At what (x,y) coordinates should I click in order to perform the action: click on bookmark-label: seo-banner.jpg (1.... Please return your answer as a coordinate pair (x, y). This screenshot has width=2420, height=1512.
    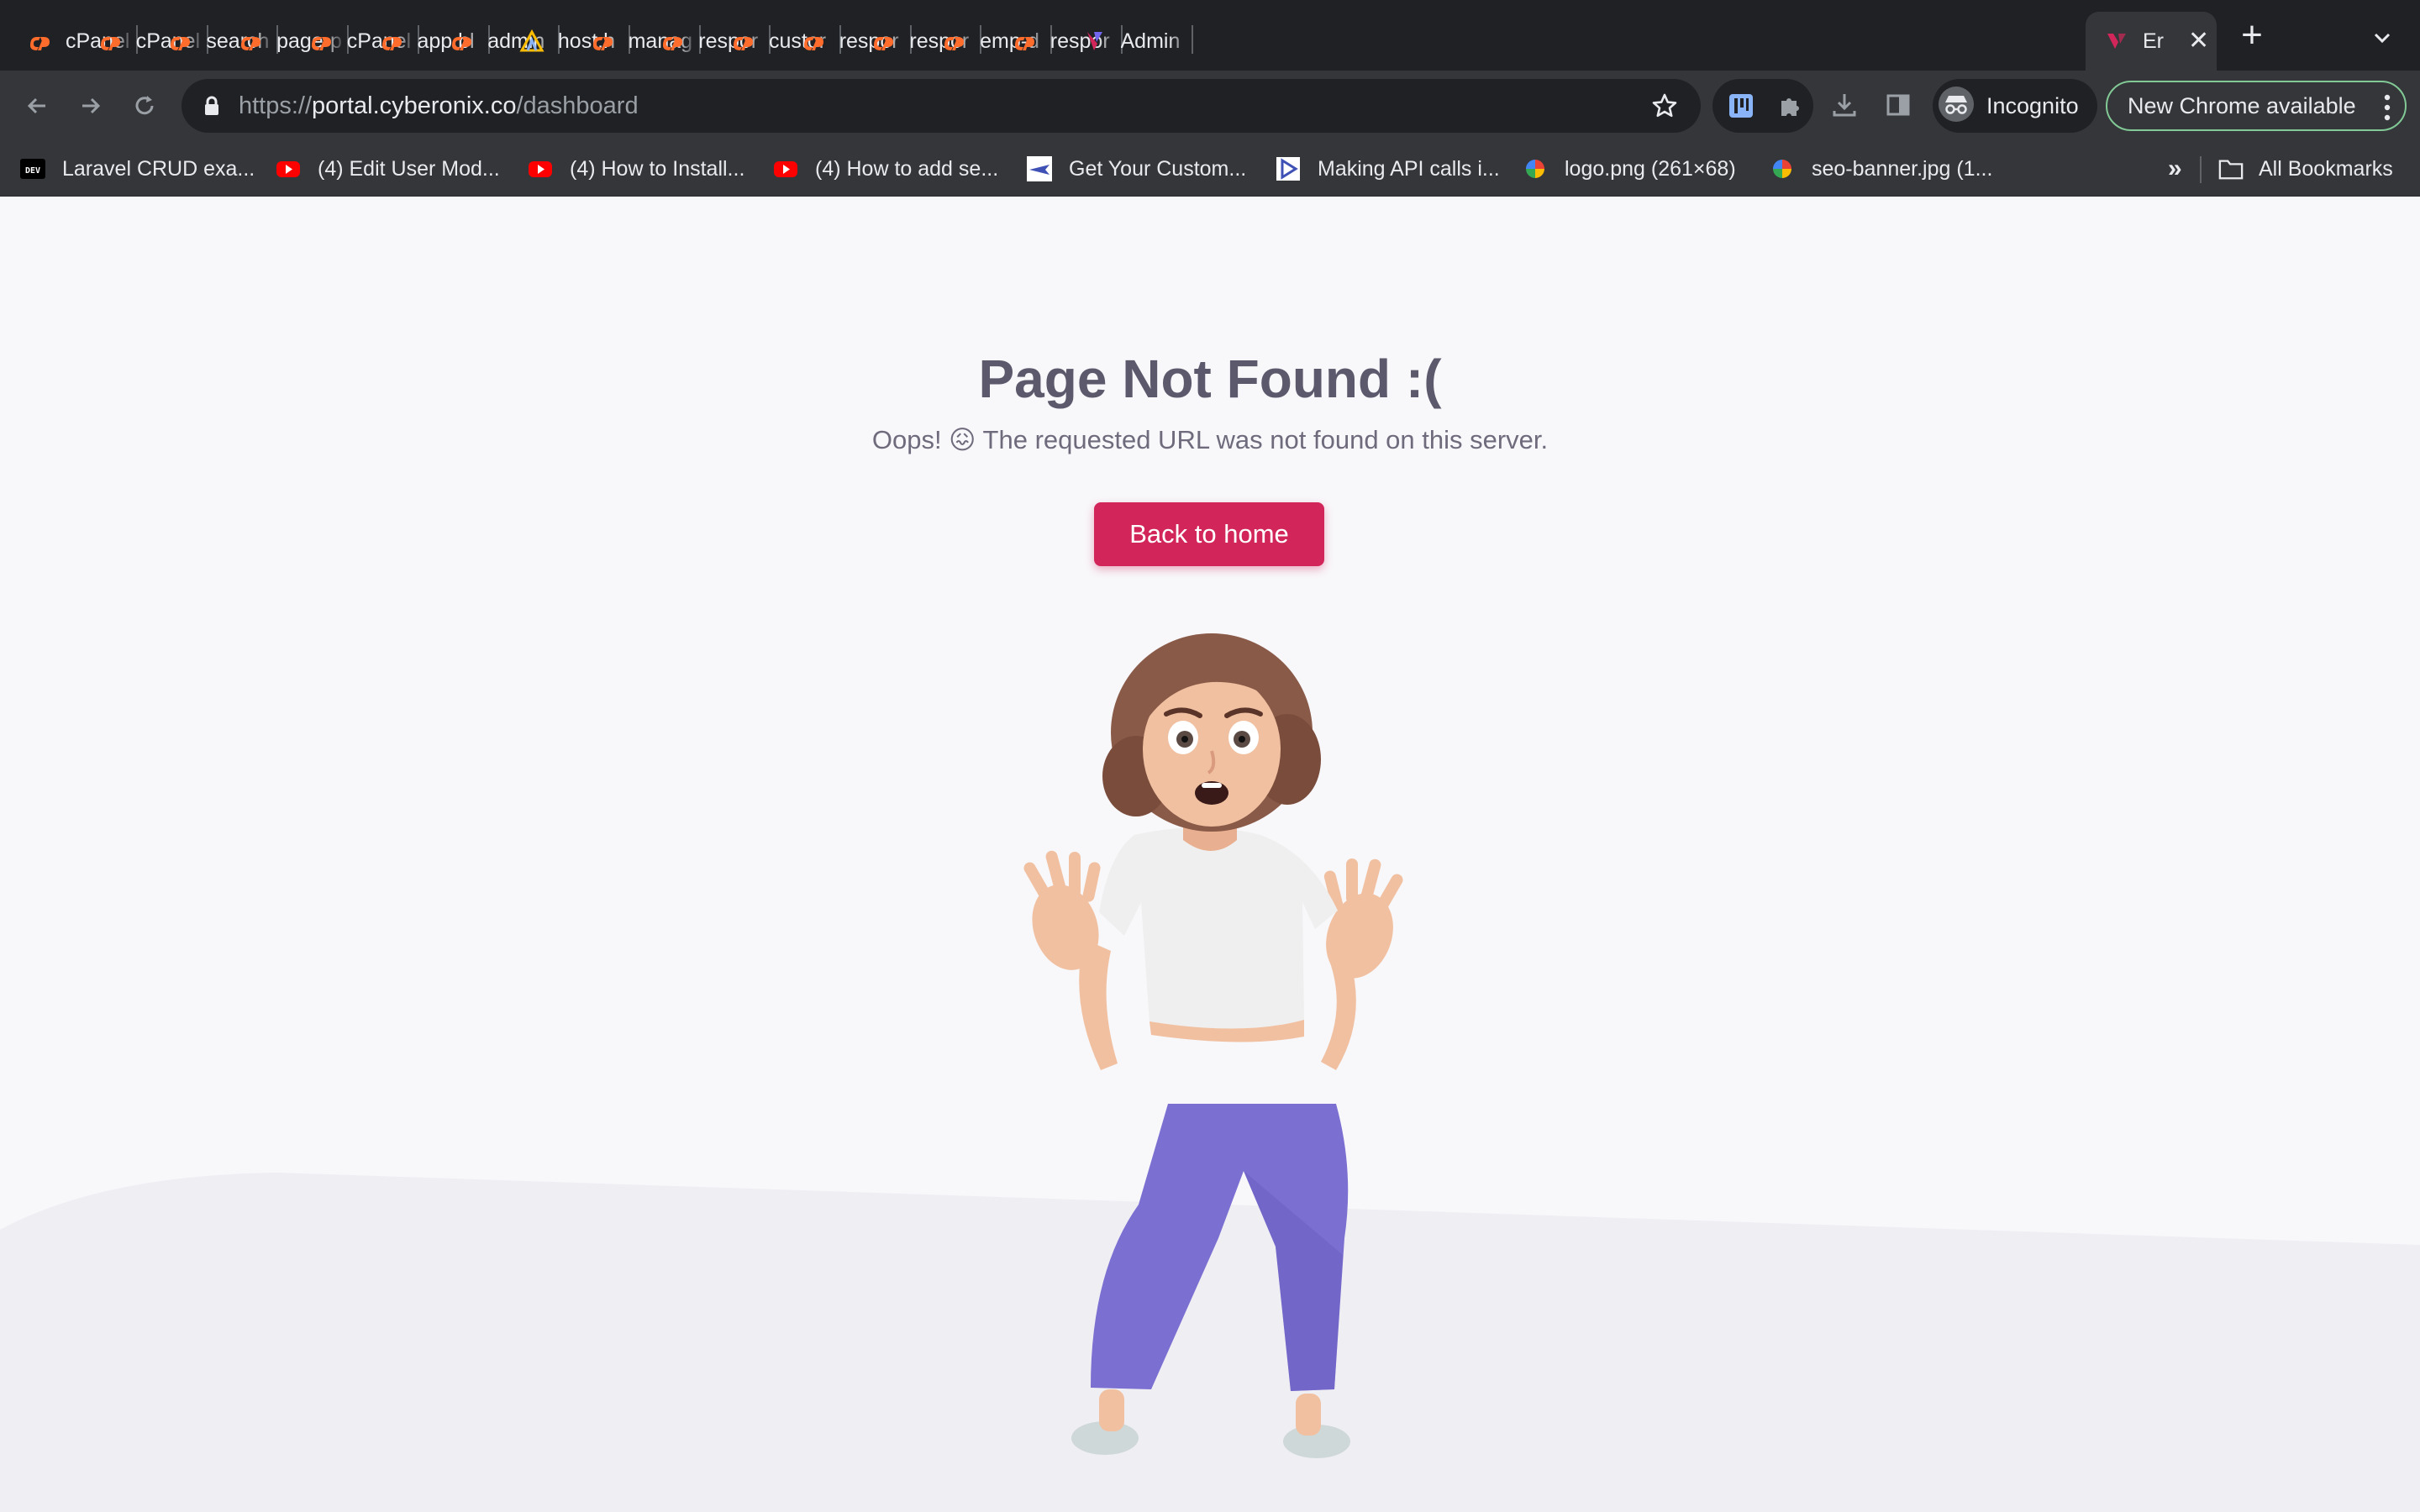
    Looking at the image, I should click on (1903, 168).